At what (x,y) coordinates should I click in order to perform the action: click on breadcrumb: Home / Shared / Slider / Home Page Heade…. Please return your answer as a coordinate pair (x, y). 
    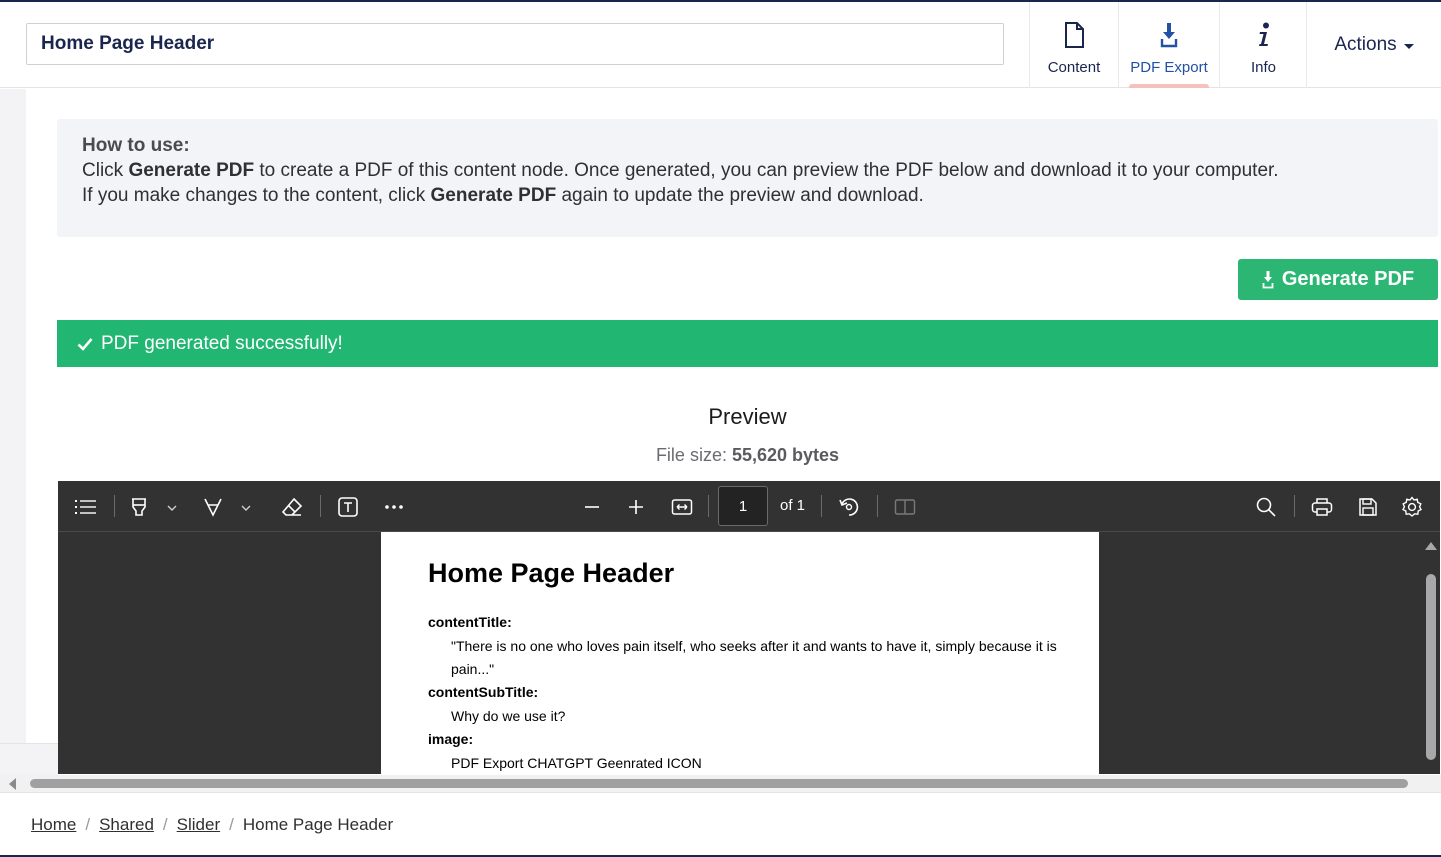
    Looking at the image, I should click on (720, 824).